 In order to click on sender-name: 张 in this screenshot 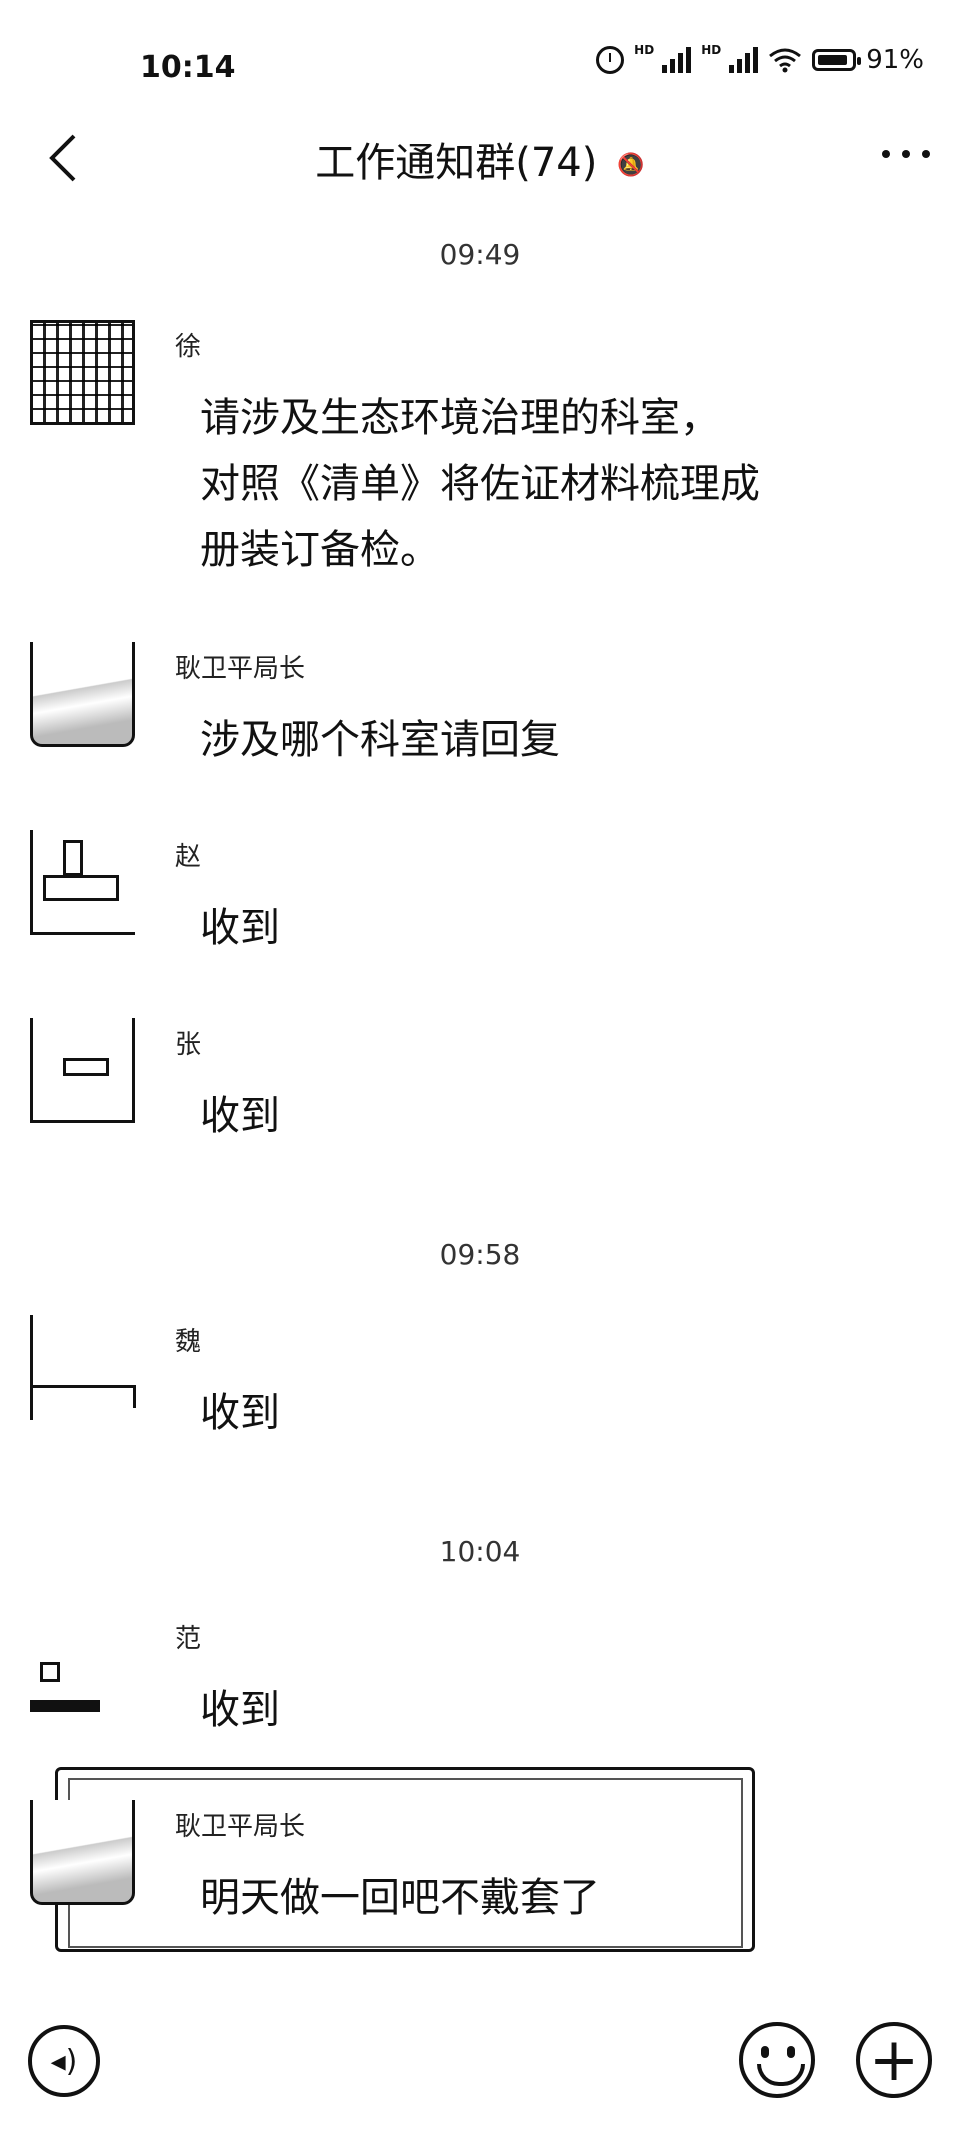, I will do `click(188, 1045)`.